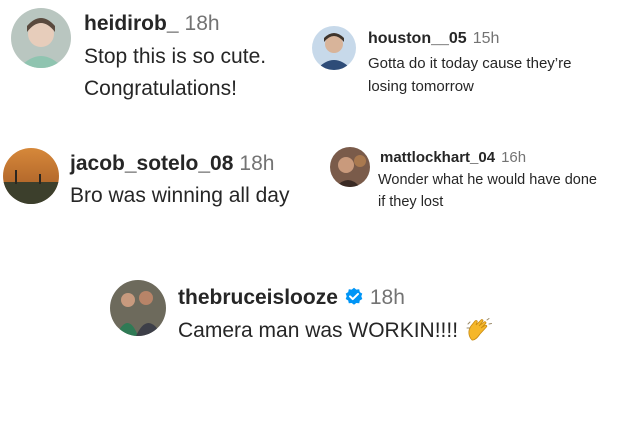 This screenshot has width=640, height=427. Describe the element at coordinates (411, 202) in the screenshot. I see `comment-text: if they lost` at that location.